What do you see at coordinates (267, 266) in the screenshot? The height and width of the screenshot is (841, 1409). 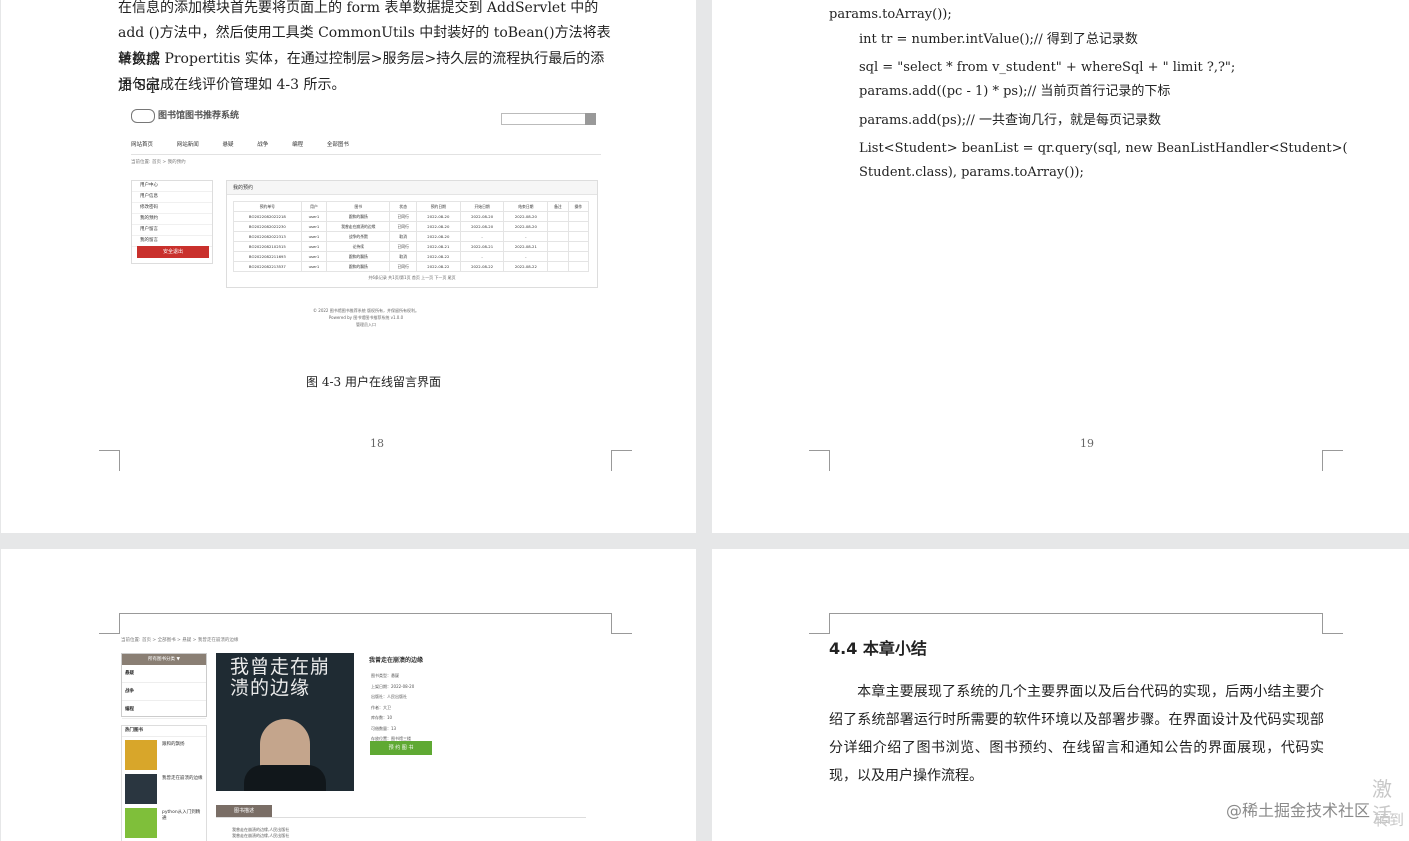 I see `table-cell: BO2022082213537` at bounding box center [267, 266].